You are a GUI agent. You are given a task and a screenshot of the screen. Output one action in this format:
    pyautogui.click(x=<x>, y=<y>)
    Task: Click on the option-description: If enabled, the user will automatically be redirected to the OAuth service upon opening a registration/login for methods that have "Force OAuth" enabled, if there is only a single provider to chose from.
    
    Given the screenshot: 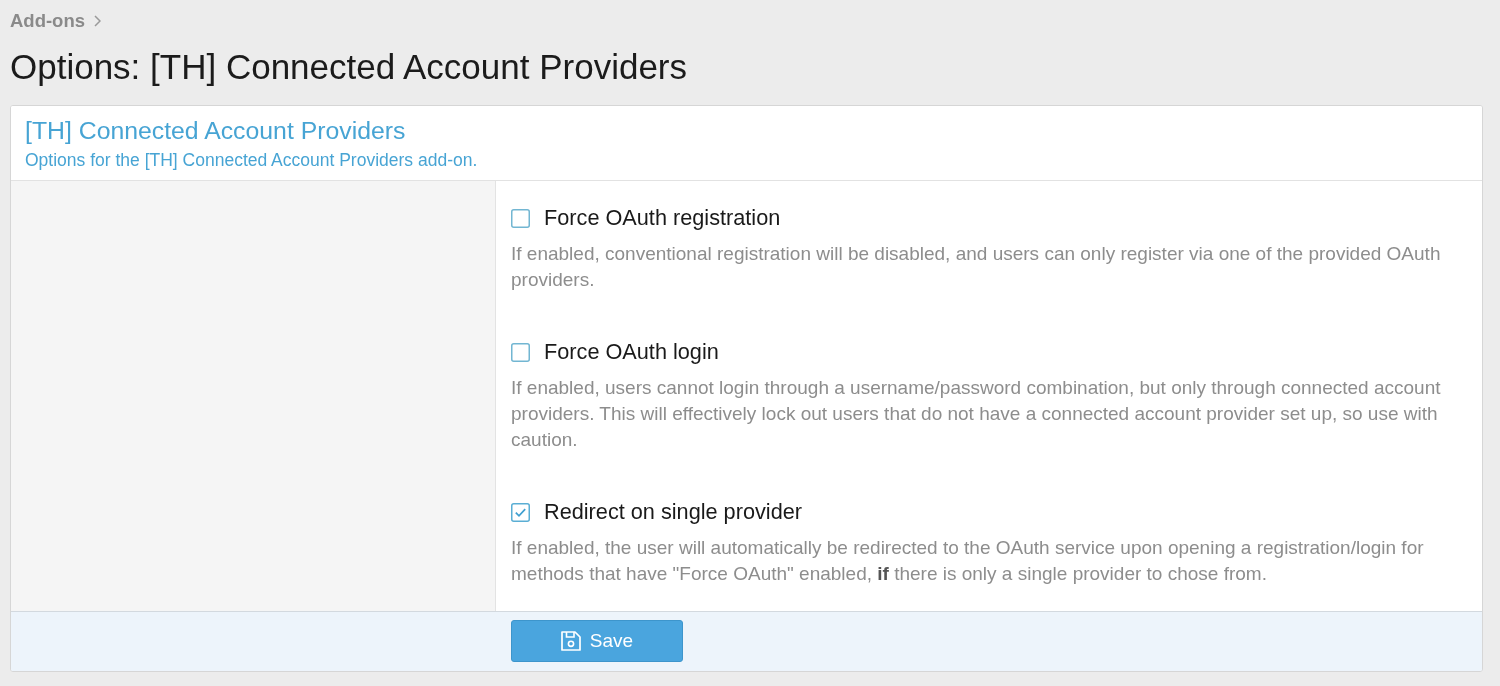 What is the action you would take?
    pyautogui.click(x=968, y=561)
    